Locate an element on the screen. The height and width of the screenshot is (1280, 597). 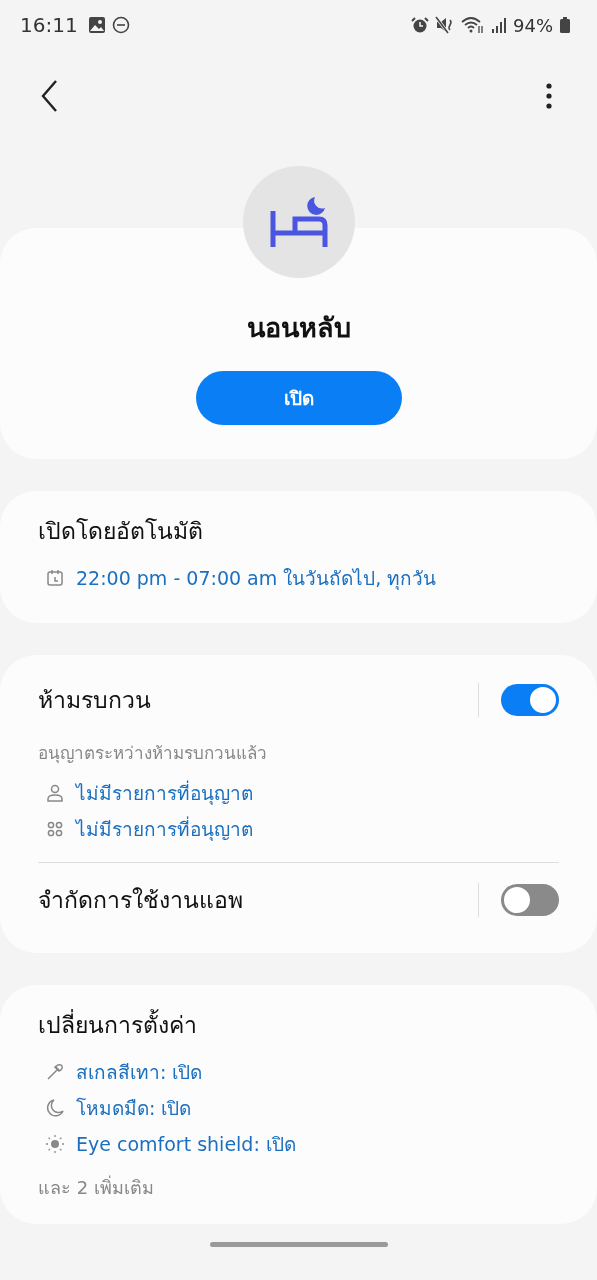
signal-icon is located at coordinates (499, 25).